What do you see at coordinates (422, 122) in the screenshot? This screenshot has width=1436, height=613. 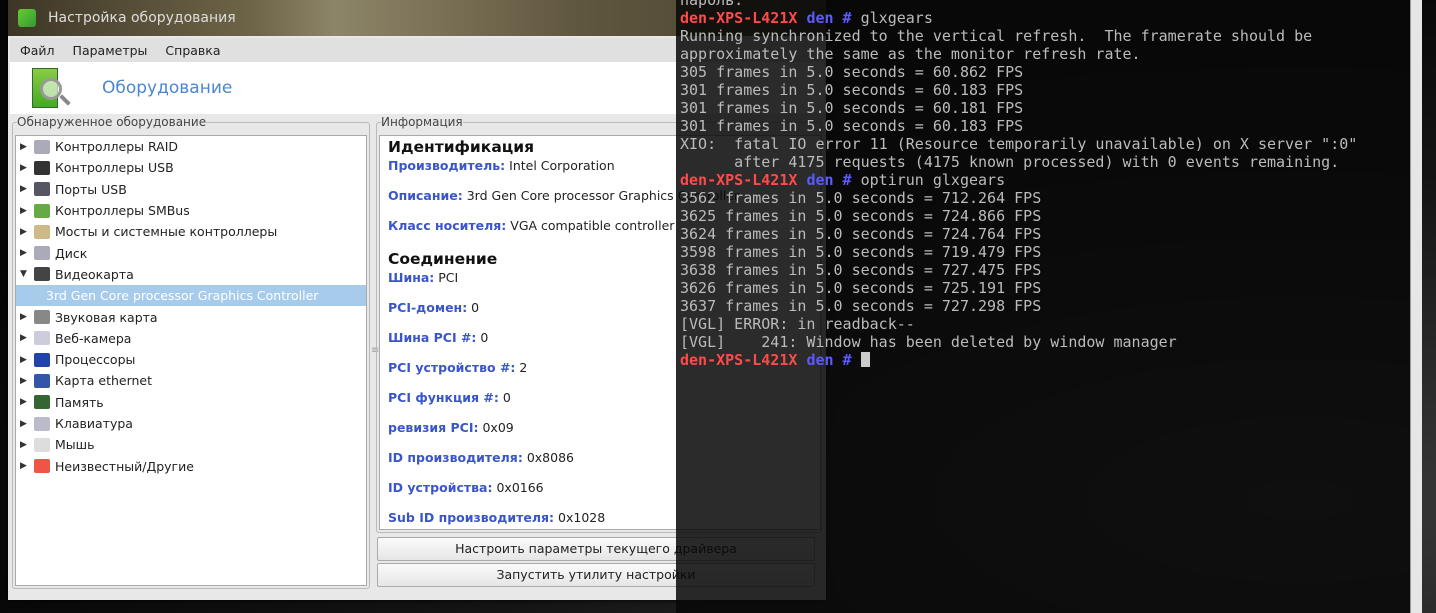 I see `panel-legend: Информация` at bounding box center [422, 122].